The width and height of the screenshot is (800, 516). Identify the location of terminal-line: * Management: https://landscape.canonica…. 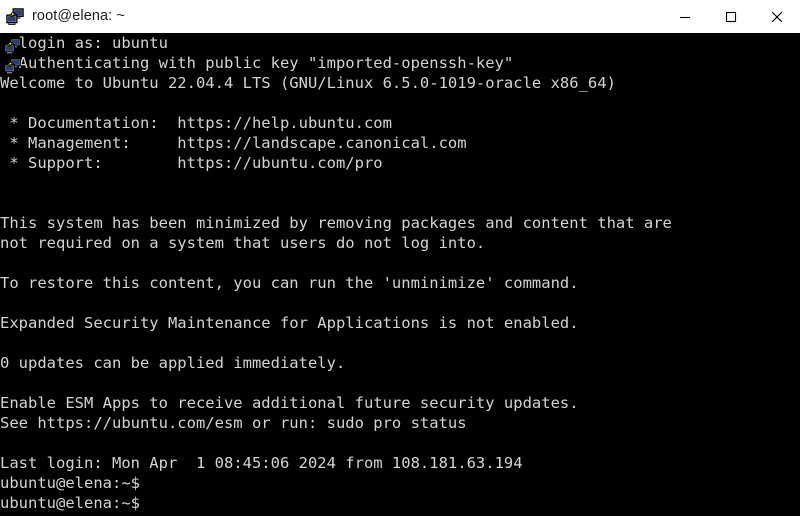
(233, 143).